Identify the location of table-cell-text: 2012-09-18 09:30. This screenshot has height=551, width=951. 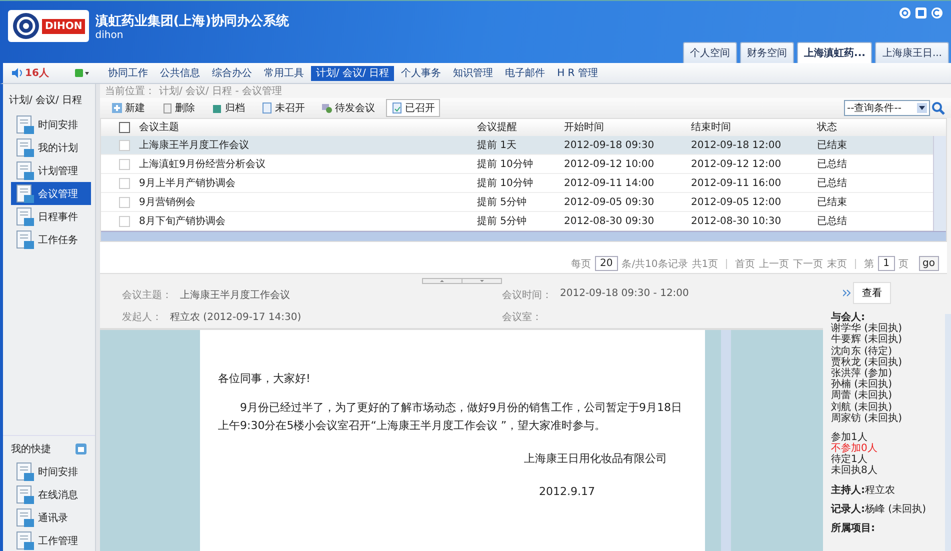
(610, 145).